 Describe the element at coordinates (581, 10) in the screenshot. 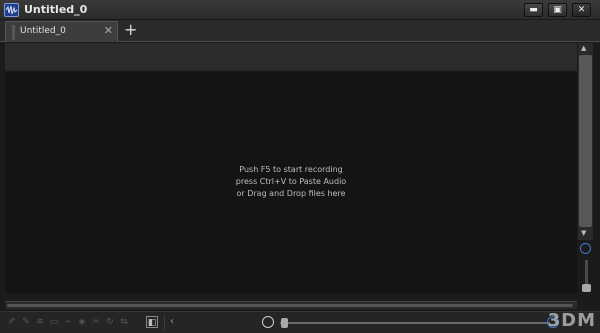

I see `close-button: ✕` at that location.